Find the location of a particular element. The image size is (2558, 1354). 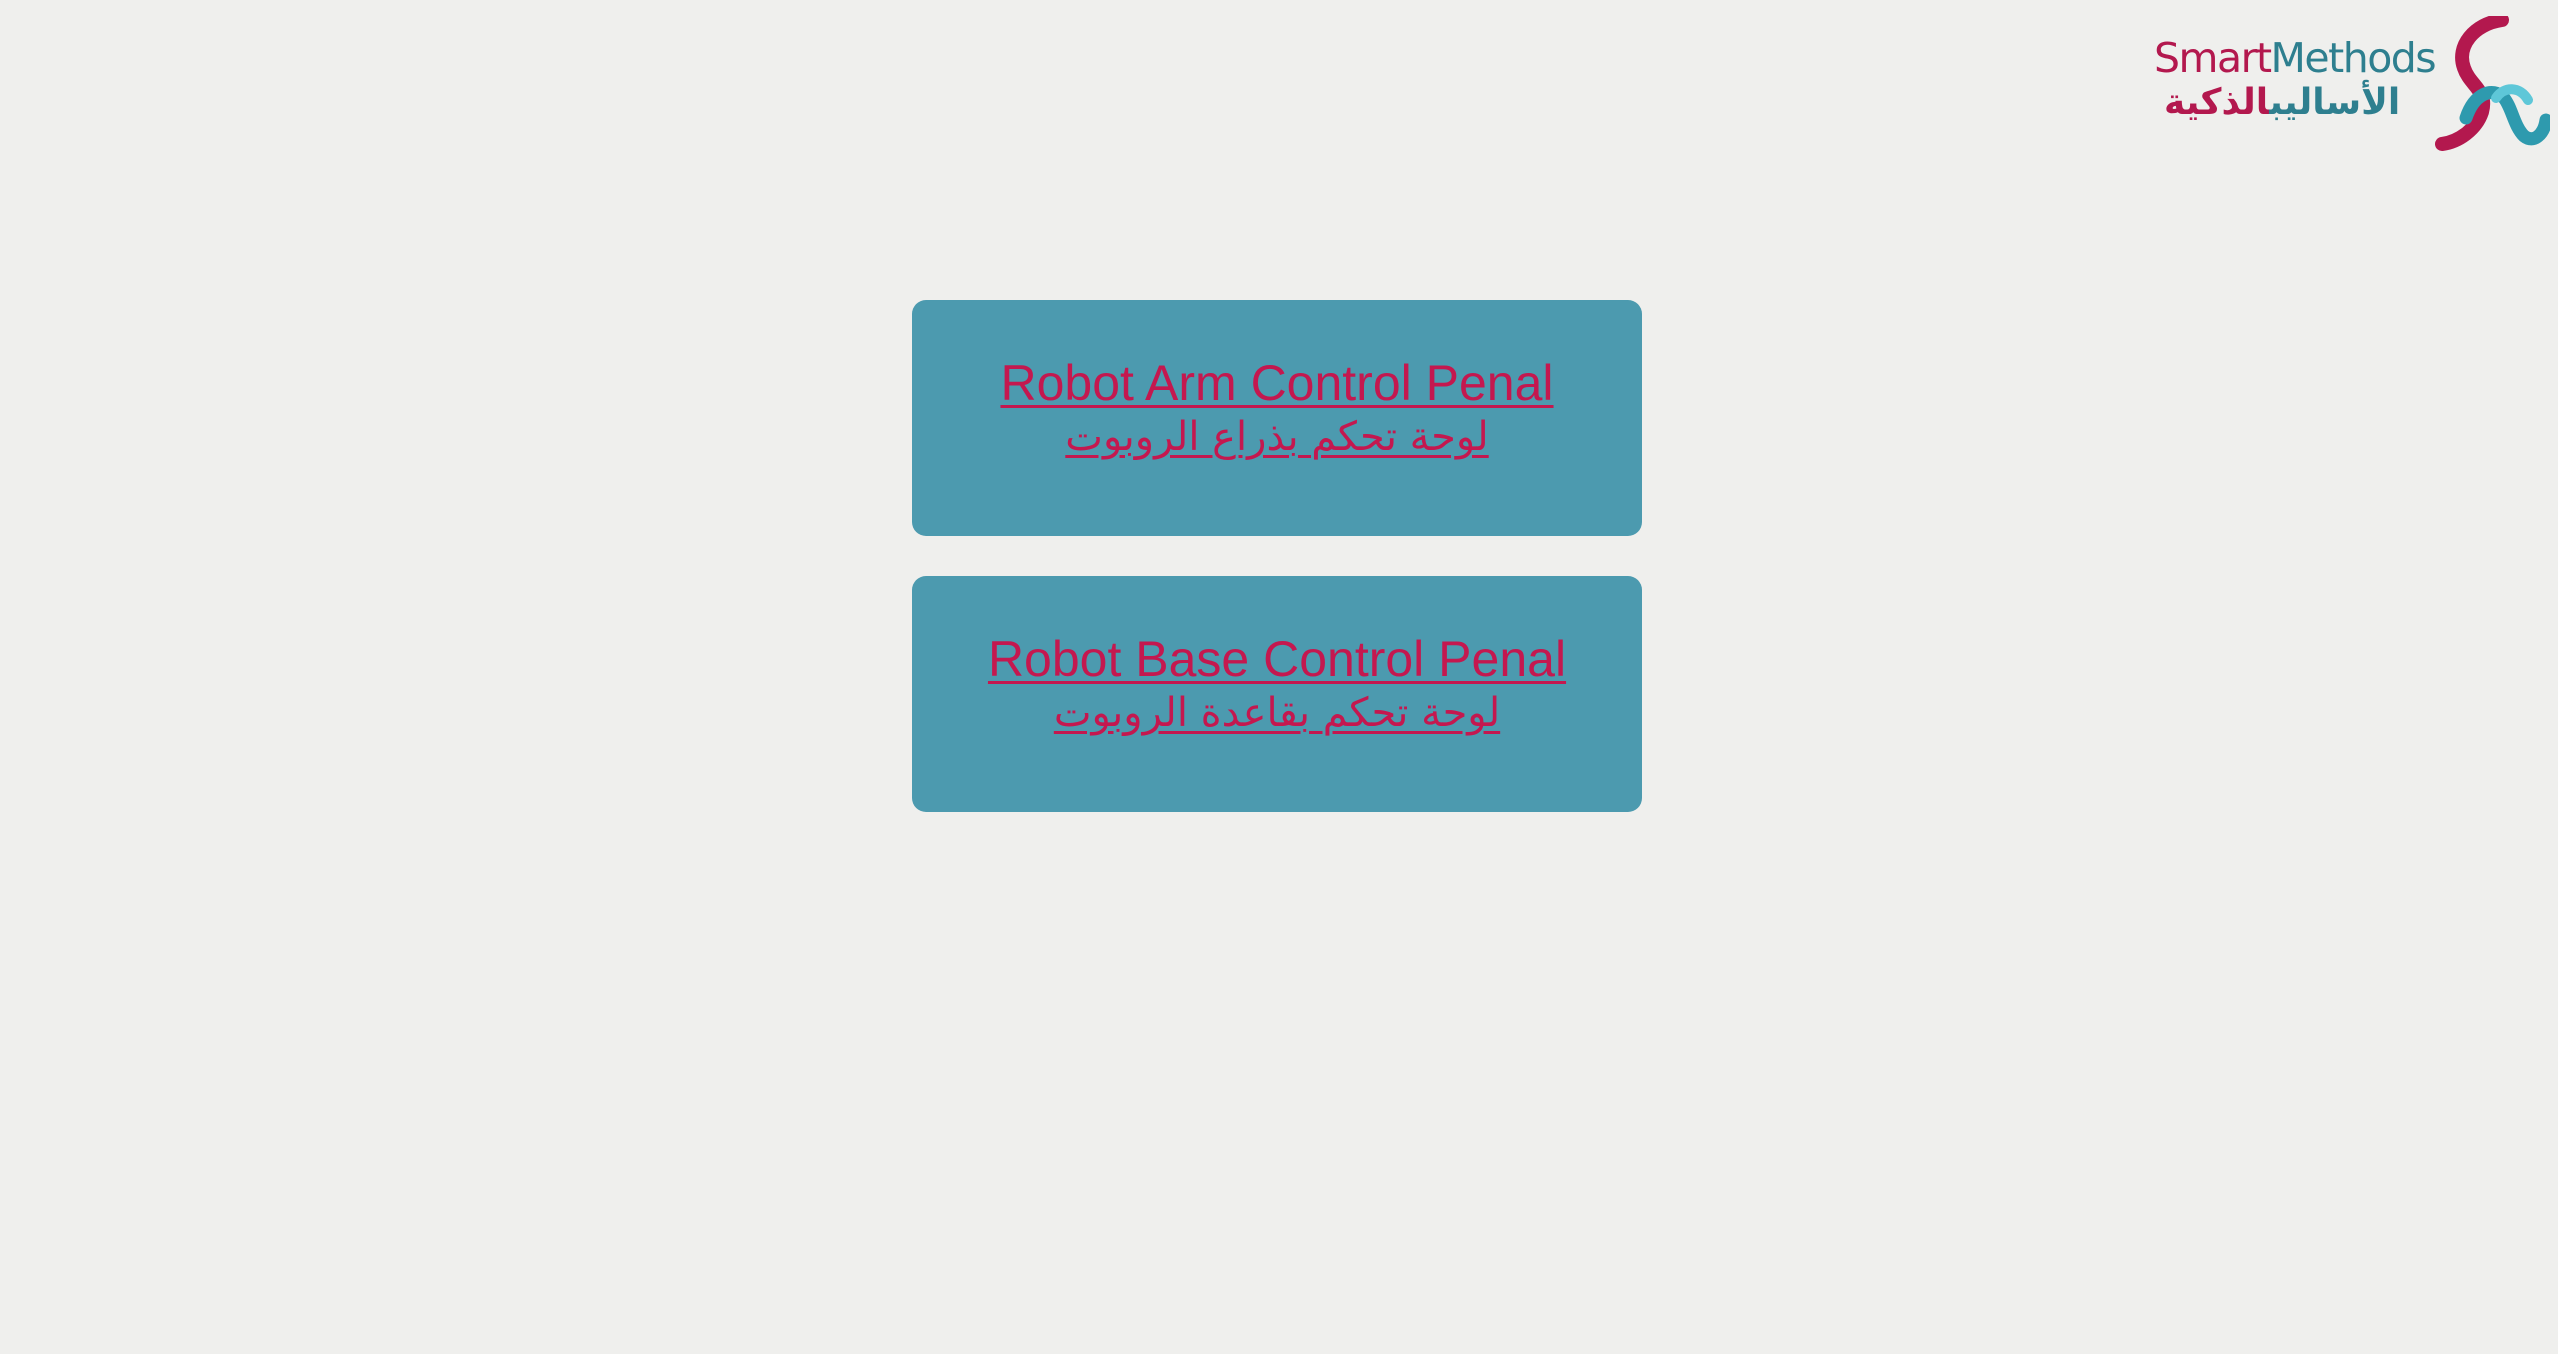

logo-text-methods: Methods is located at coordinates (2353, 58).